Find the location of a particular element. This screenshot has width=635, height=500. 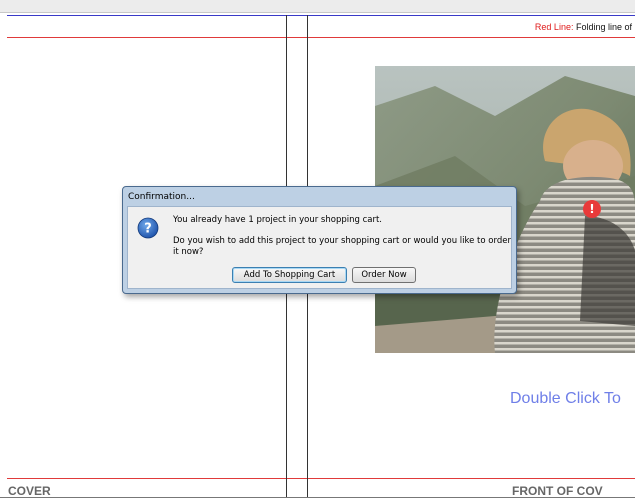

cover-section-label: COVER is located at coordinates (29, 491).